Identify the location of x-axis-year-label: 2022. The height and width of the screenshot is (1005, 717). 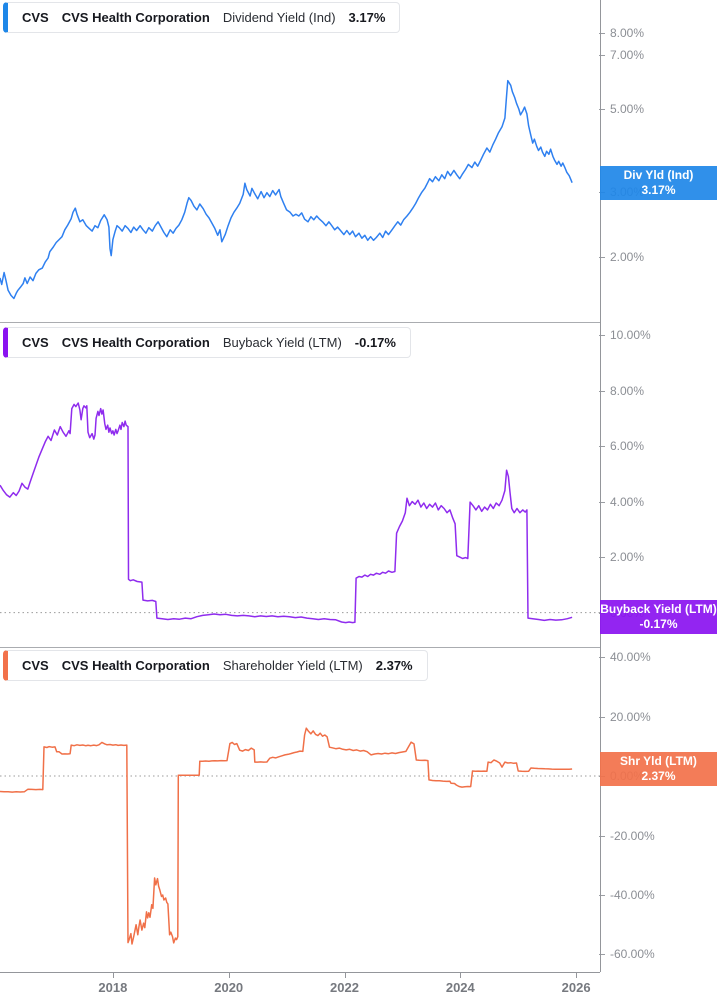
(344, 987).